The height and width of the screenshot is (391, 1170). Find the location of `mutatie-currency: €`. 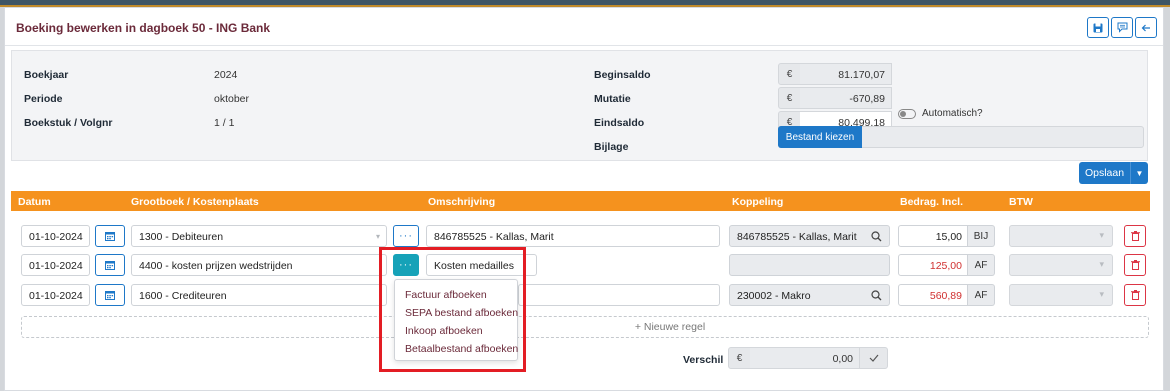

mutatie-currency: € is located at coordinates (789, 98).